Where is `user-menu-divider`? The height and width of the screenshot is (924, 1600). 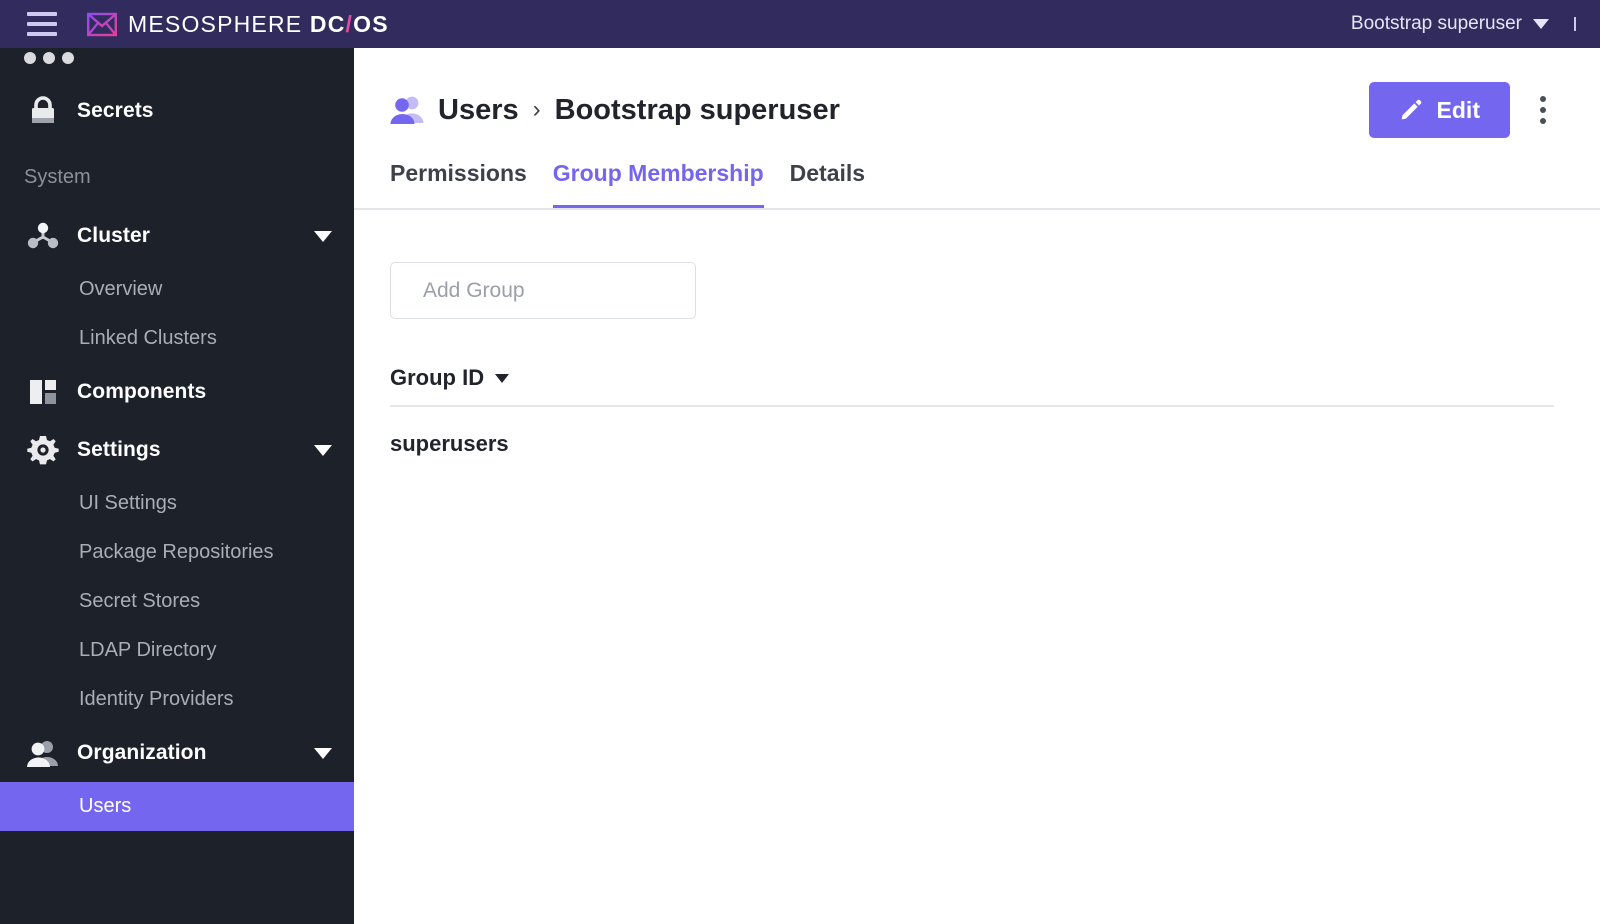
user-menu-divider is located at coordinates (1575, 24).